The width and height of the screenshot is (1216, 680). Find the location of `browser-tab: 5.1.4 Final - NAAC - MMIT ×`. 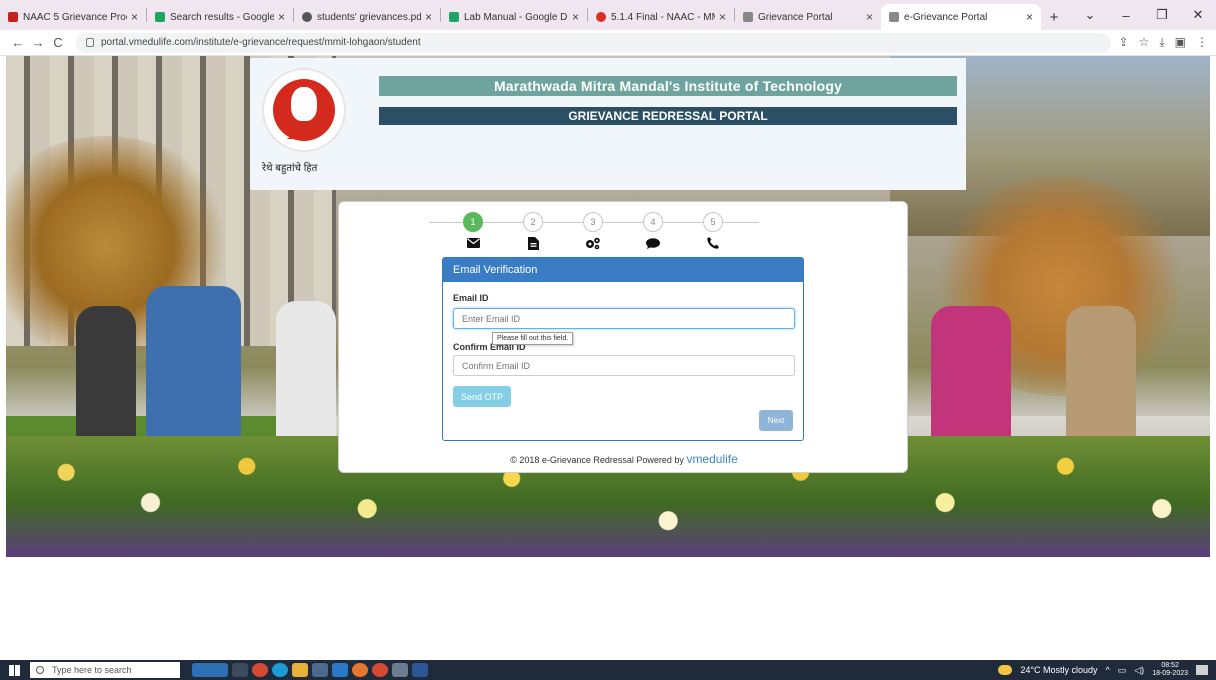

browser-tab: 5.1.4 Final - NAAC - MMIT × is located at coordinates (661, 17).